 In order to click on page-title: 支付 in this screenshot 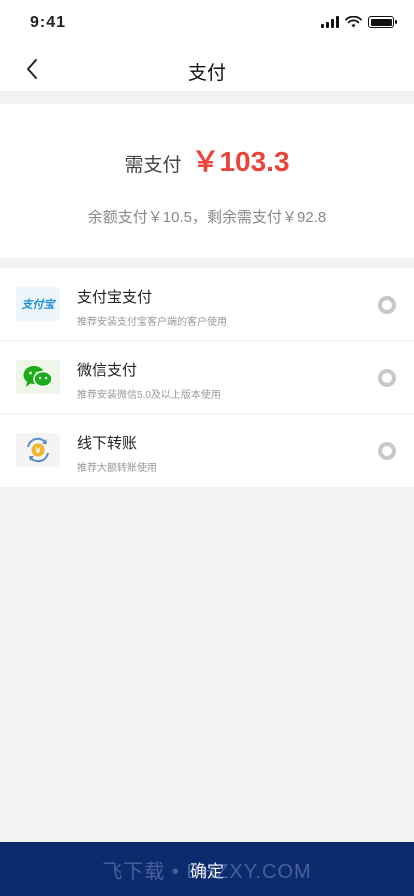, I will do `click(206, 73)`.